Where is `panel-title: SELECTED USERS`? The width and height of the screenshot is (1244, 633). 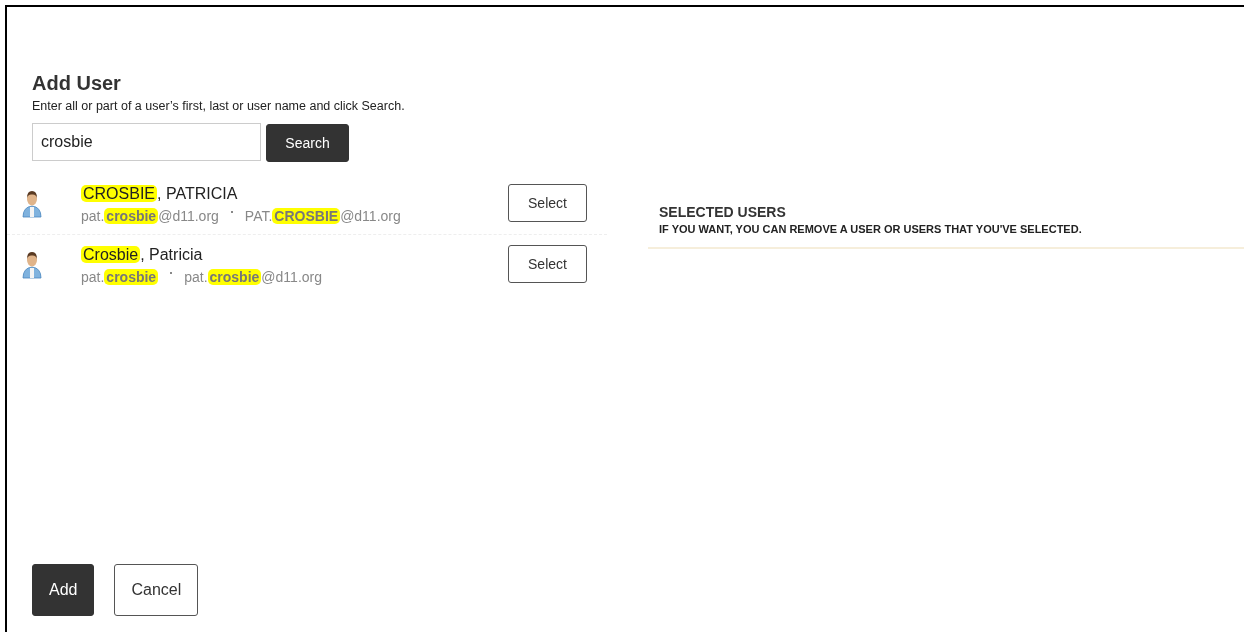
panel-title: SELECTED USERS is located at coordinates (723, 212).